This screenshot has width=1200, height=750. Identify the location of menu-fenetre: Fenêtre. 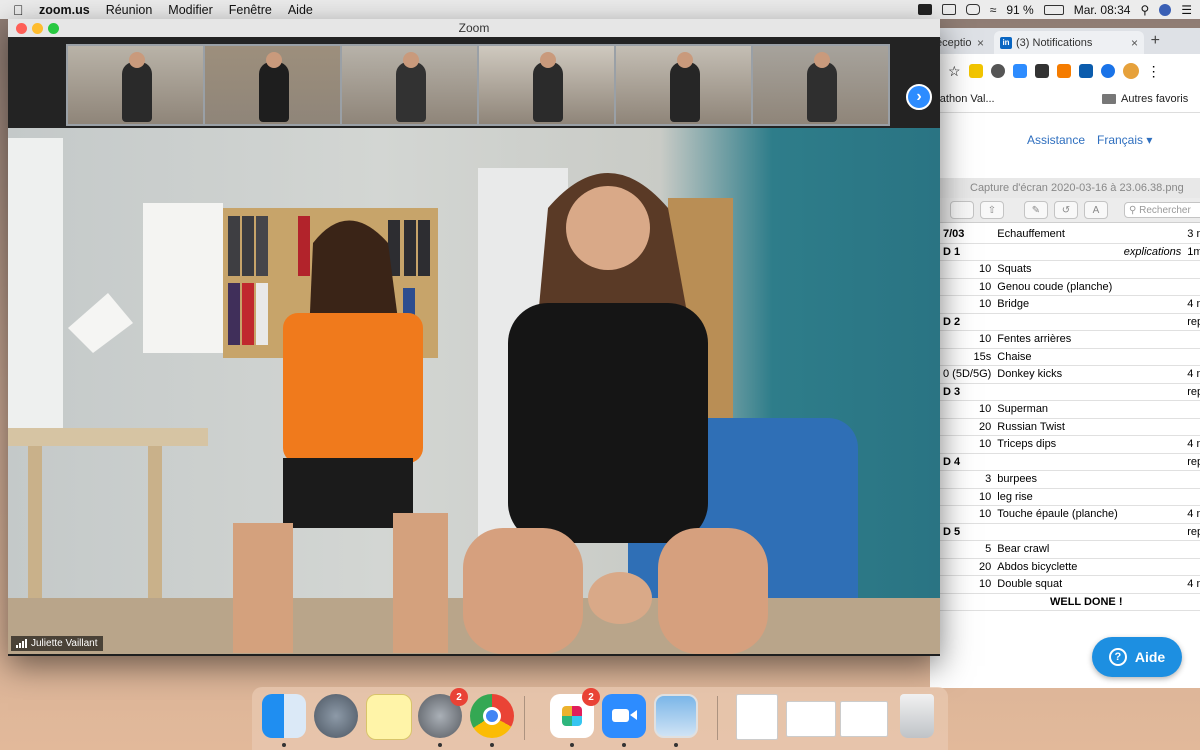
(250, 10).